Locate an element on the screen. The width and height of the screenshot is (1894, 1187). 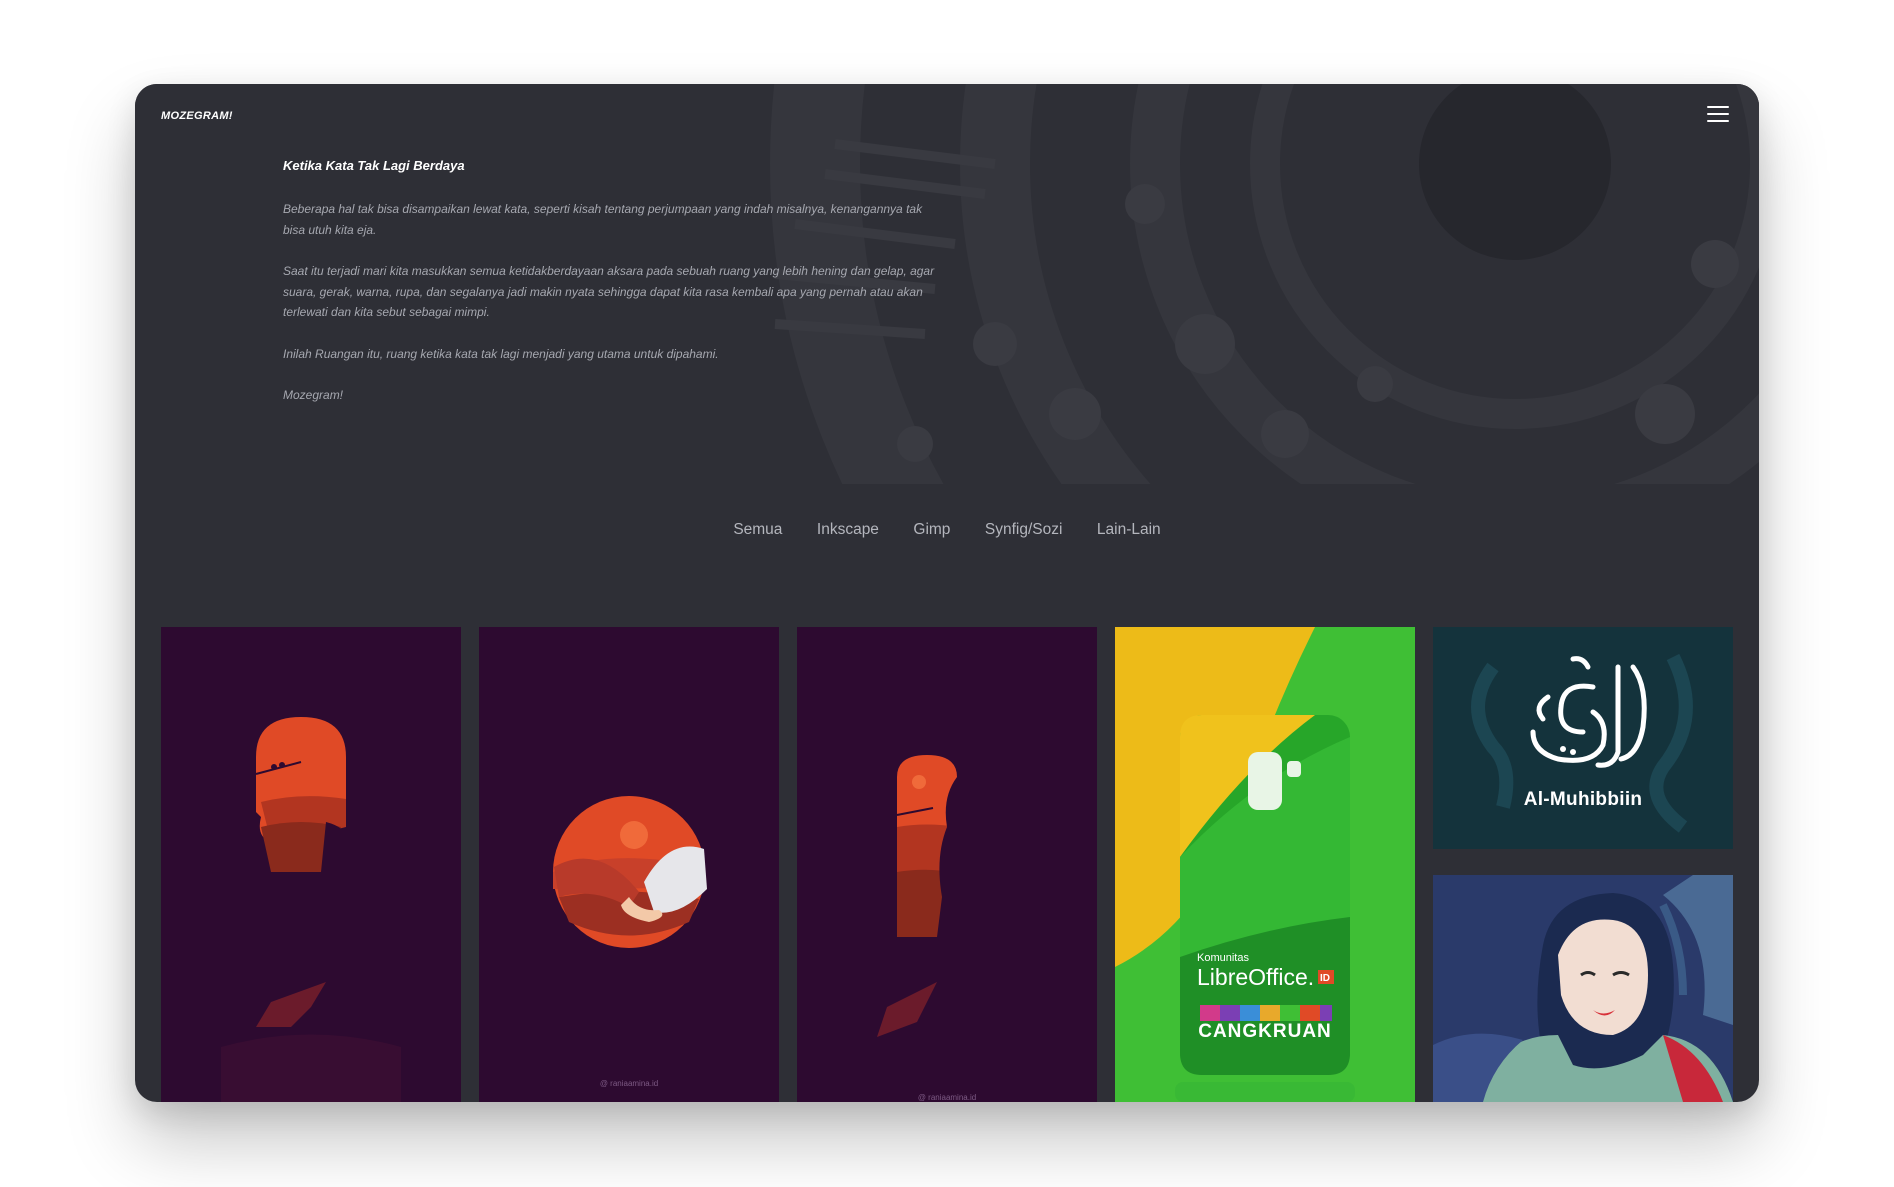
window-silhouette-illustration is located at coordinates (947, 864).